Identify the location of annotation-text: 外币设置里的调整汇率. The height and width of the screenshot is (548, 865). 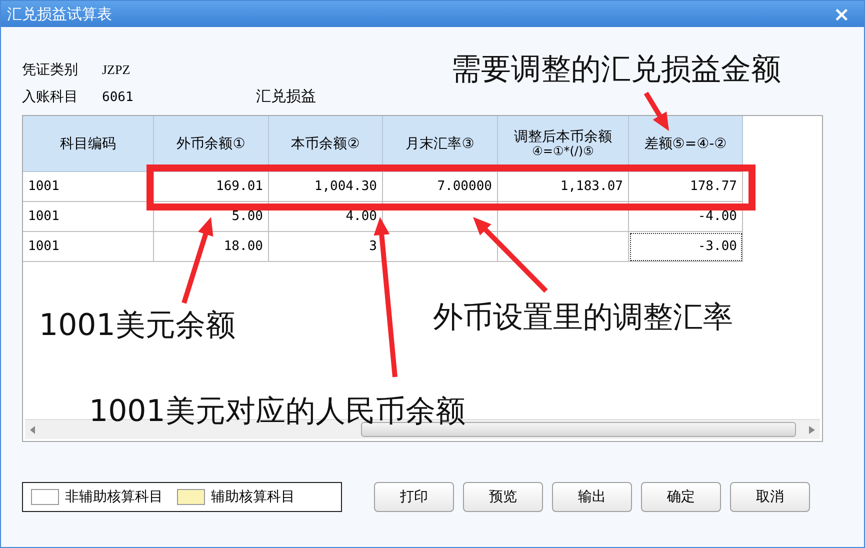
(583, 318).